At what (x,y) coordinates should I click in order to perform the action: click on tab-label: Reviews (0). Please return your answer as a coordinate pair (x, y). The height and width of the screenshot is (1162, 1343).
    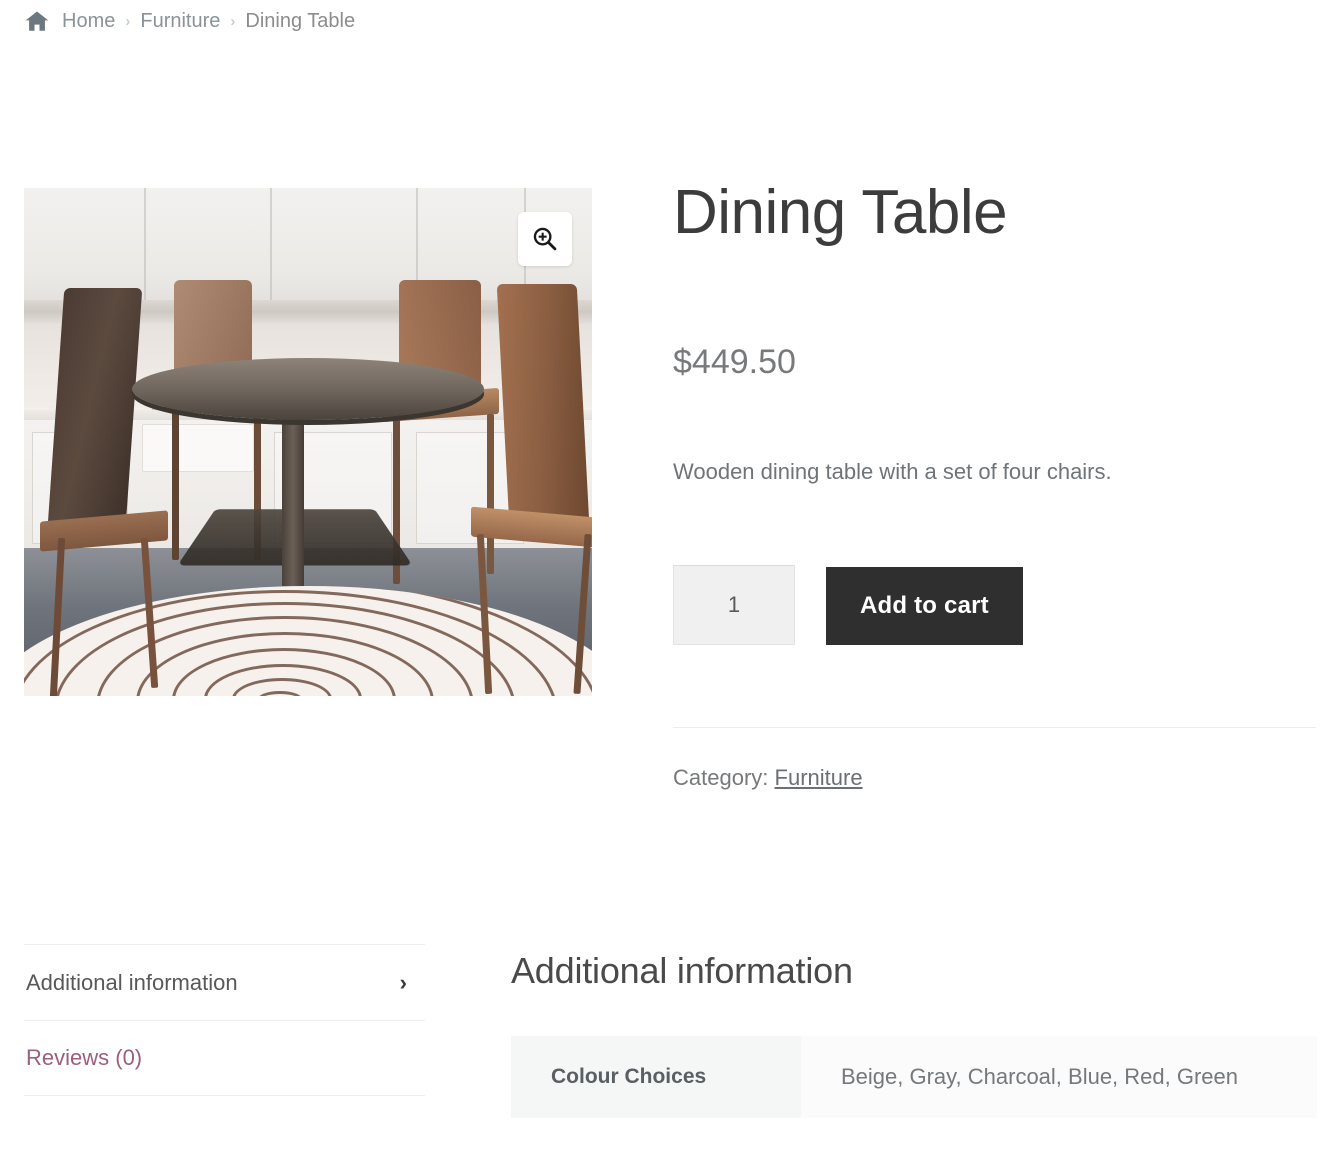
    Looking at the image, I should click on (84, 1057).